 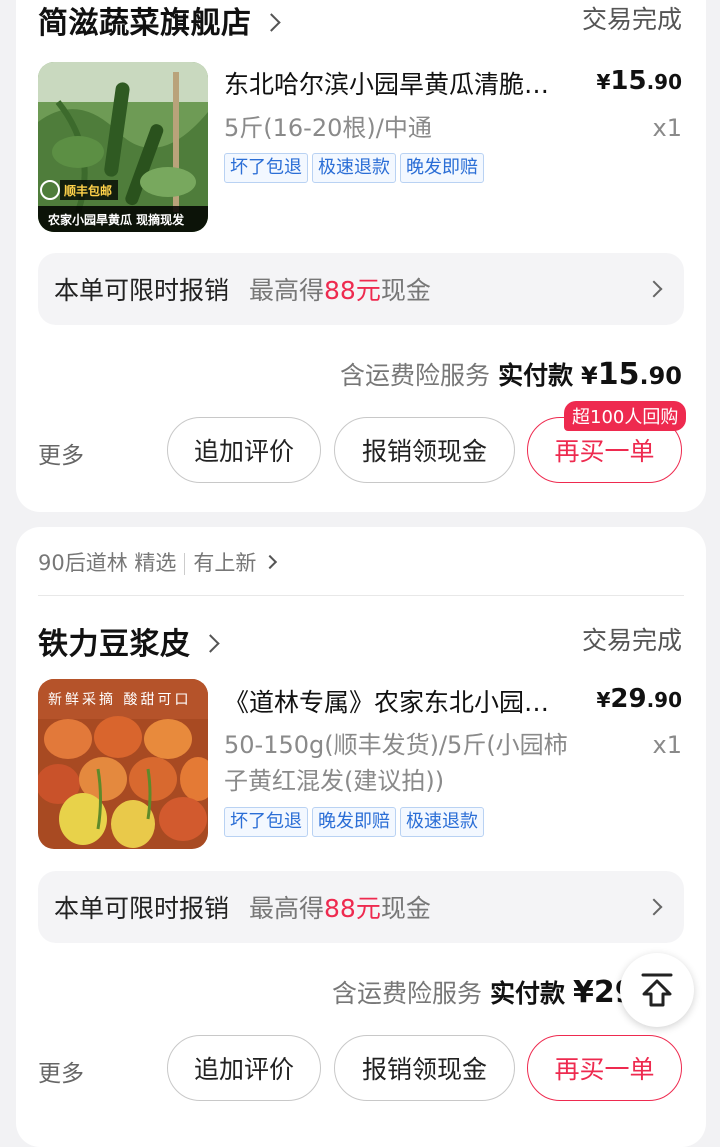 I want to click on store-link: 简滋蔬菜旗舰店, so click(x=159, y=21).